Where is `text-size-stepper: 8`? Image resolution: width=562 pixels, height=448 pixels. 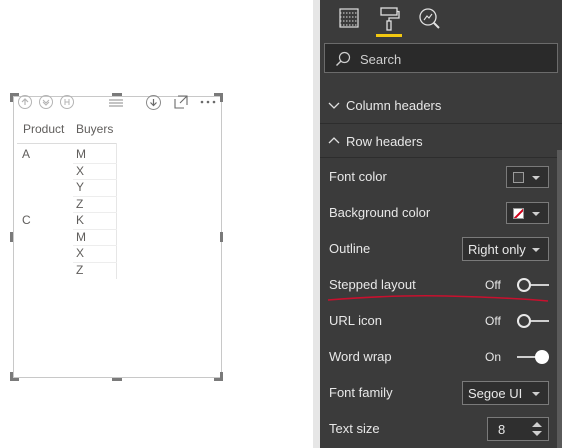 text-size-stepper: 8 is located at coordinates (518, 429).